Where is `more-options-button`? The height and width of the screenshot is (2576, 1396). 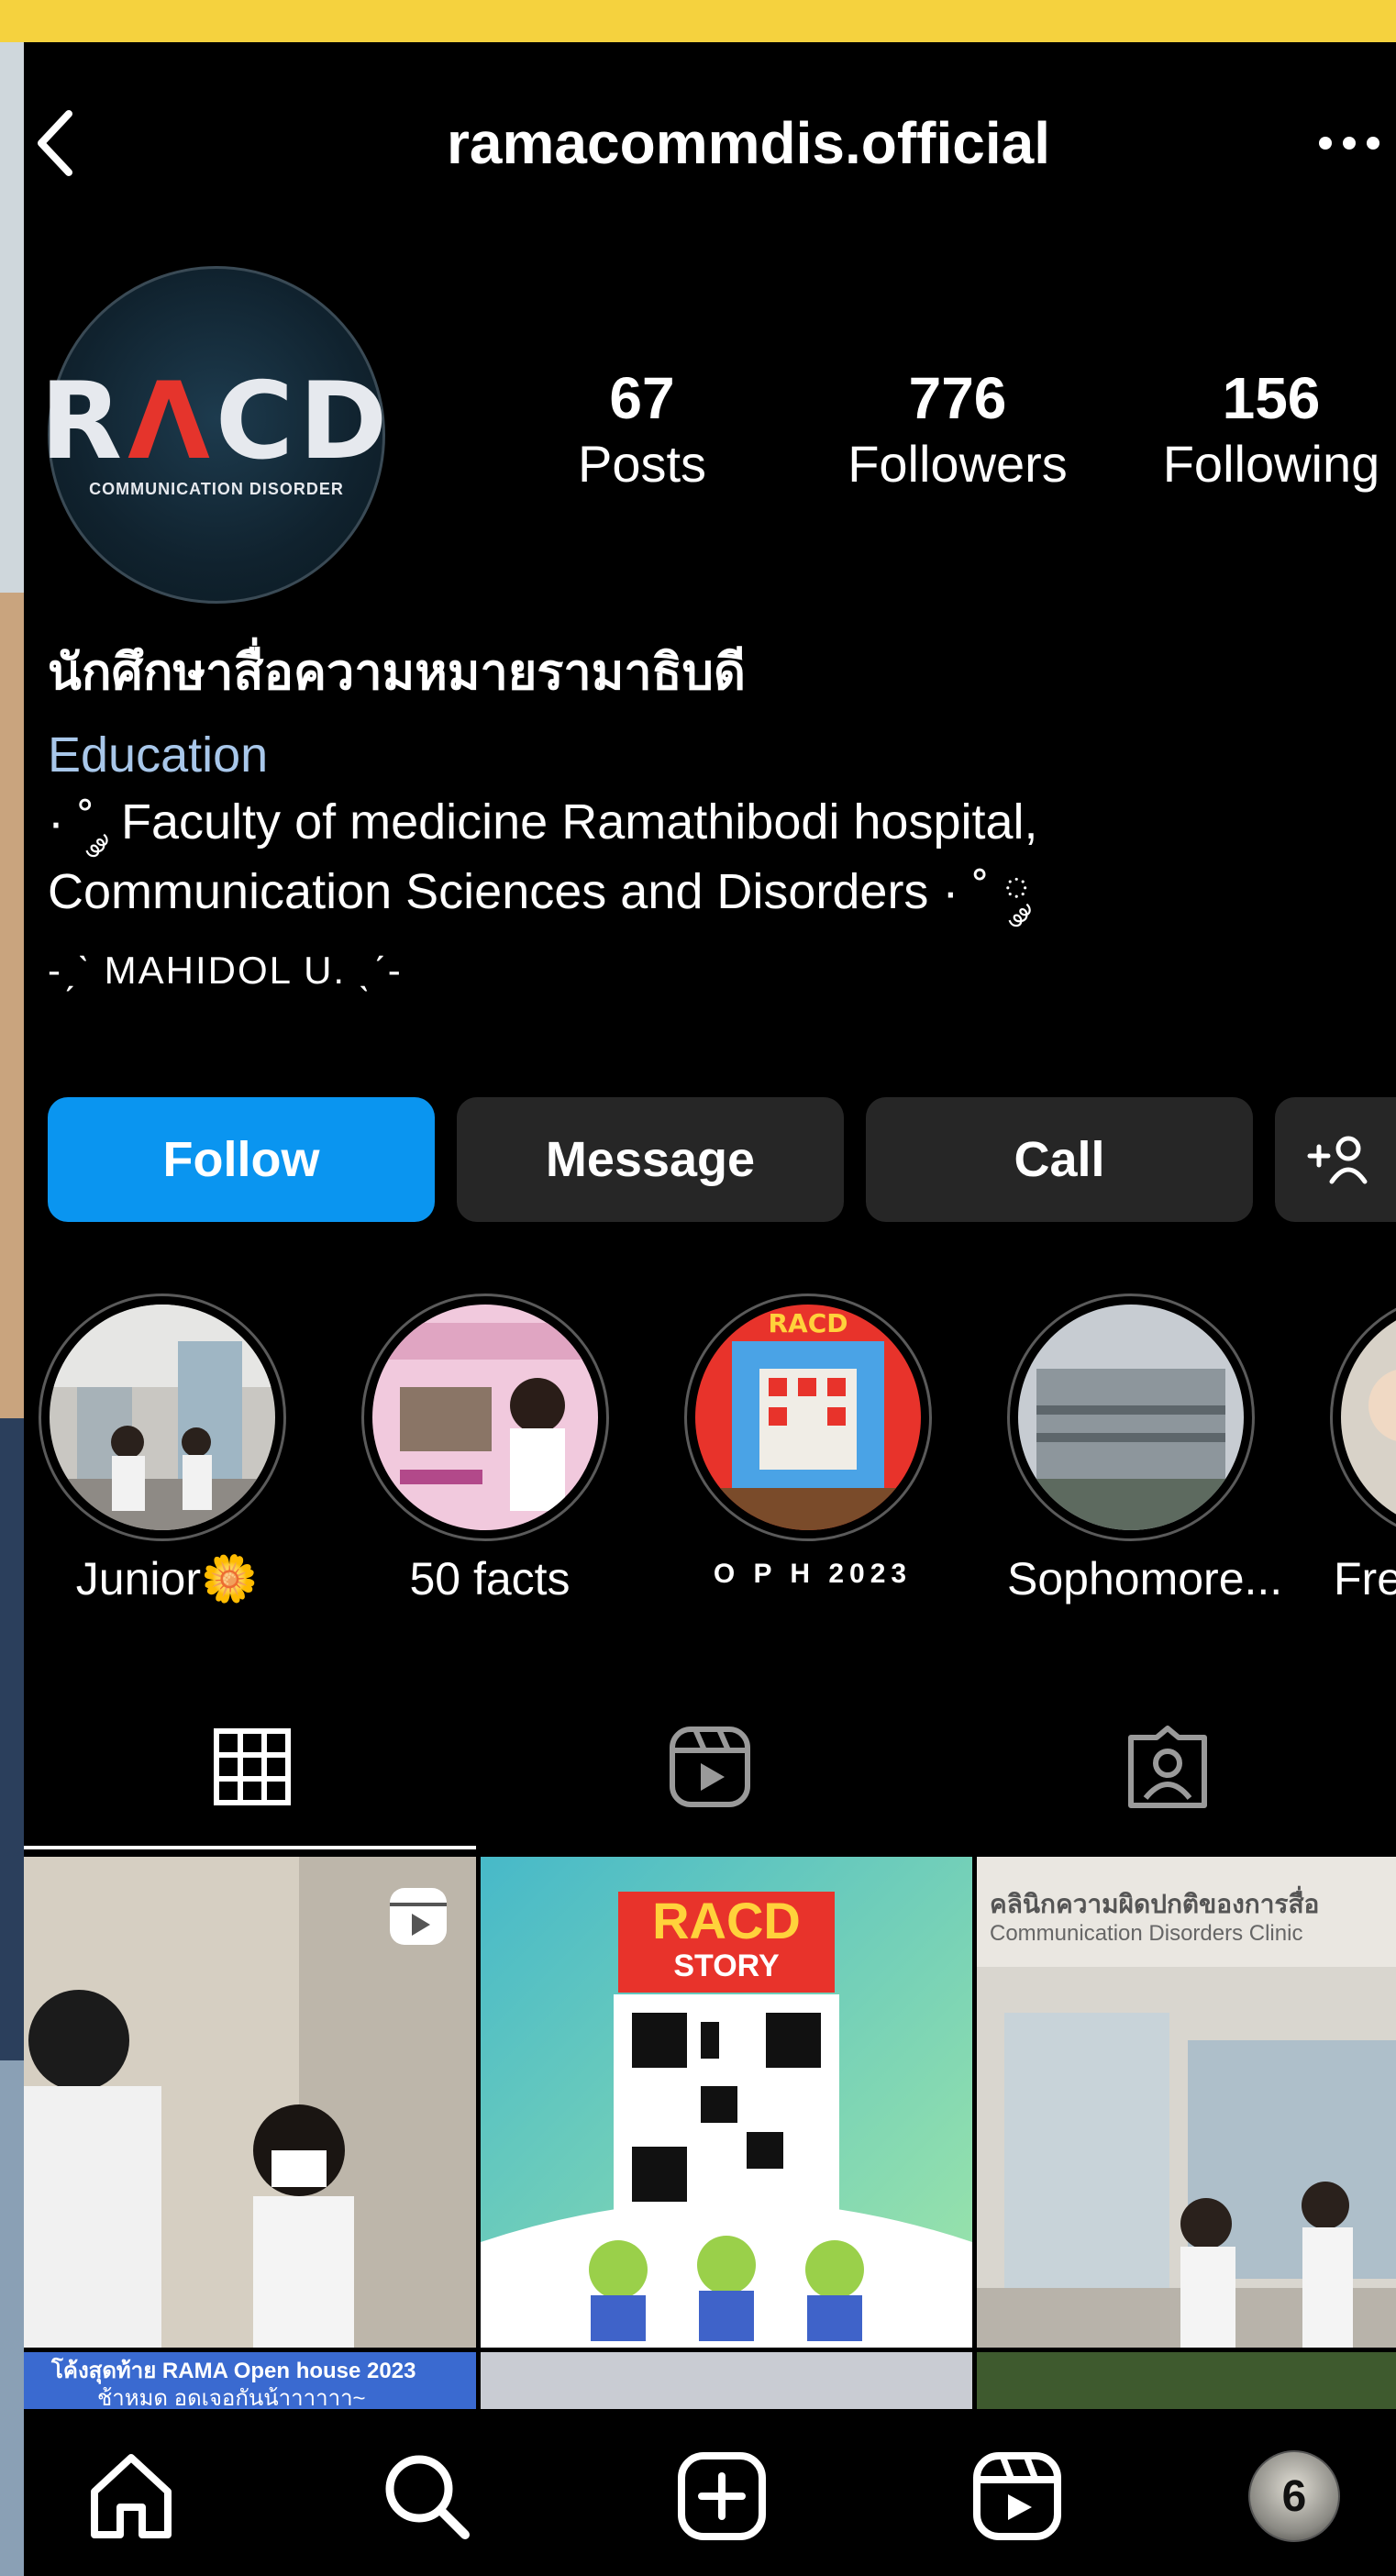
more-options-button is located at coordinates (1349, 143).